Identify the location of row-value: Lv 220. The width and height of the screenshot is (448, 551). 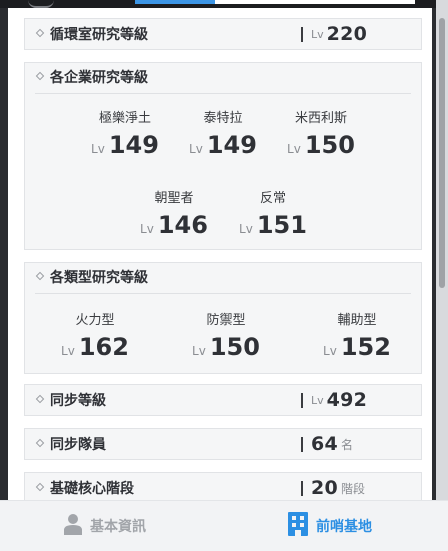
(334, 34).